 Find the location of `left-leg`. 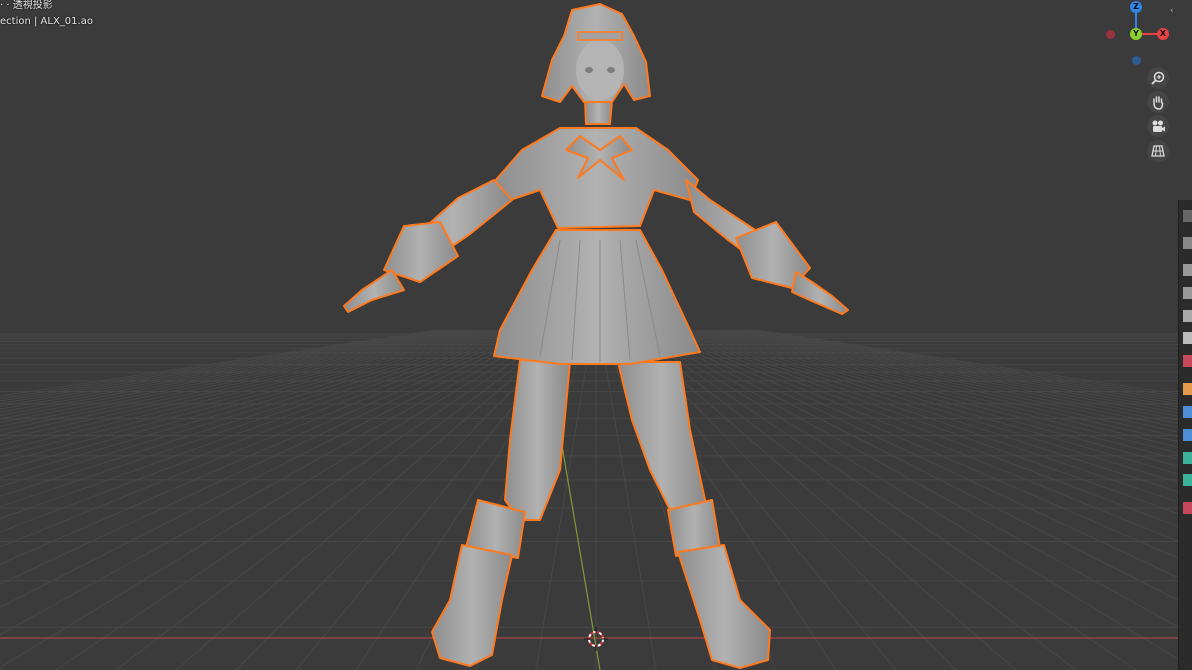

left-leg is located at coordinates (537, 440).